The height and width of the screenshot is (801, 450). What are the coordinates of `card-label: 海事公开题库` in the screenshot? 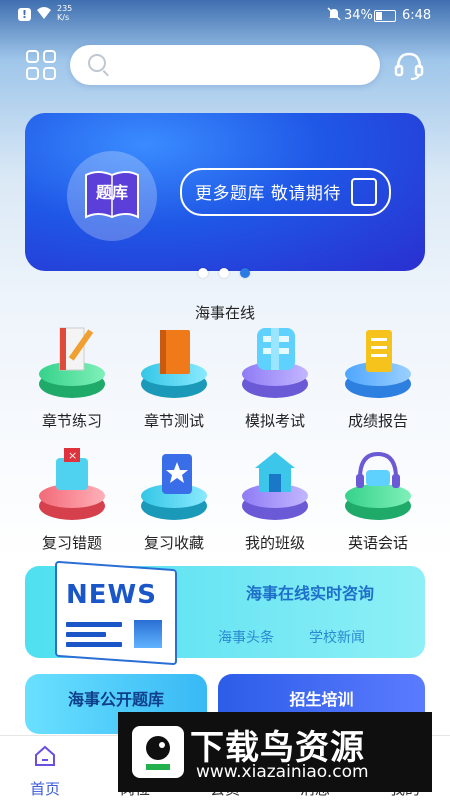 It's located at (115, 699).